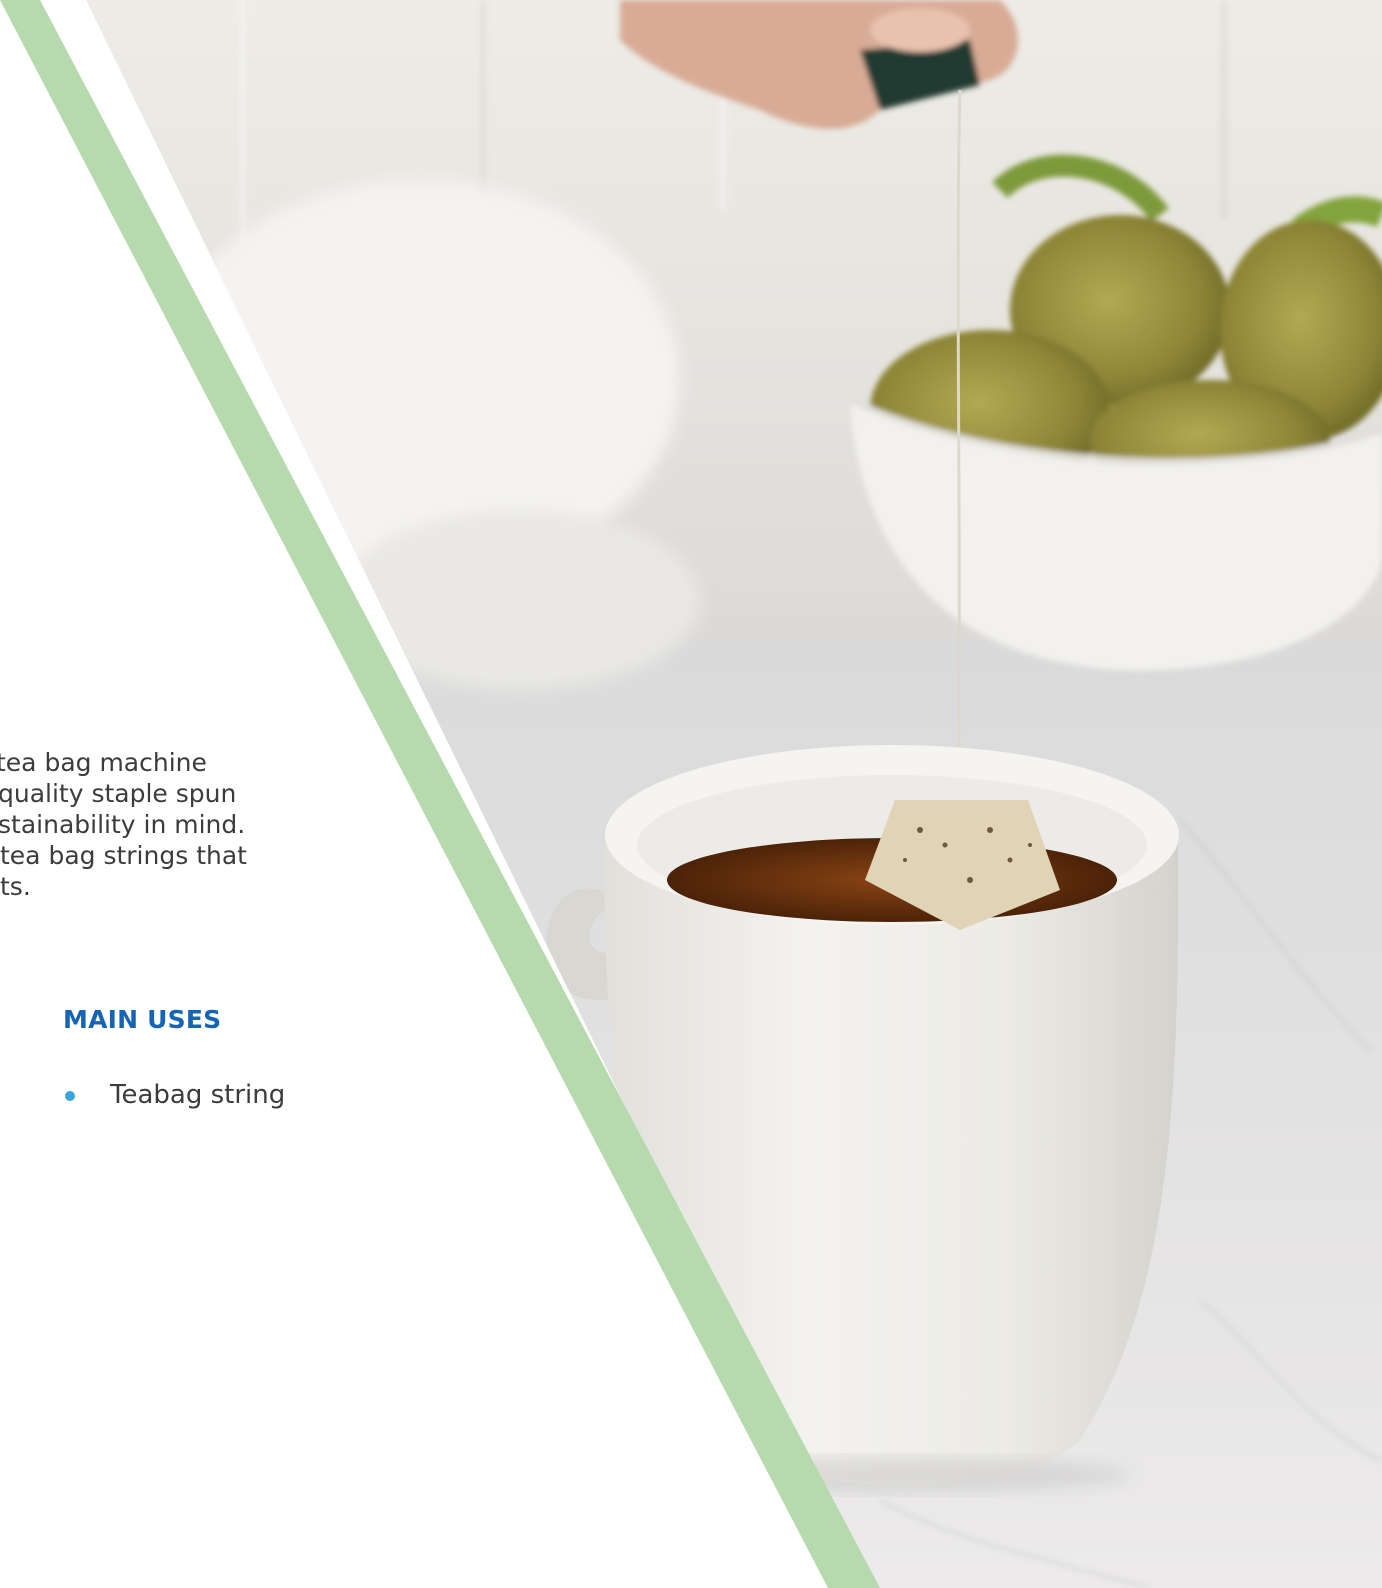 The image size is (1382, 1588). Describe the element at coordinates (123, 824) in the screenshot. I see `intro-line: stainability in mind.` at that location.